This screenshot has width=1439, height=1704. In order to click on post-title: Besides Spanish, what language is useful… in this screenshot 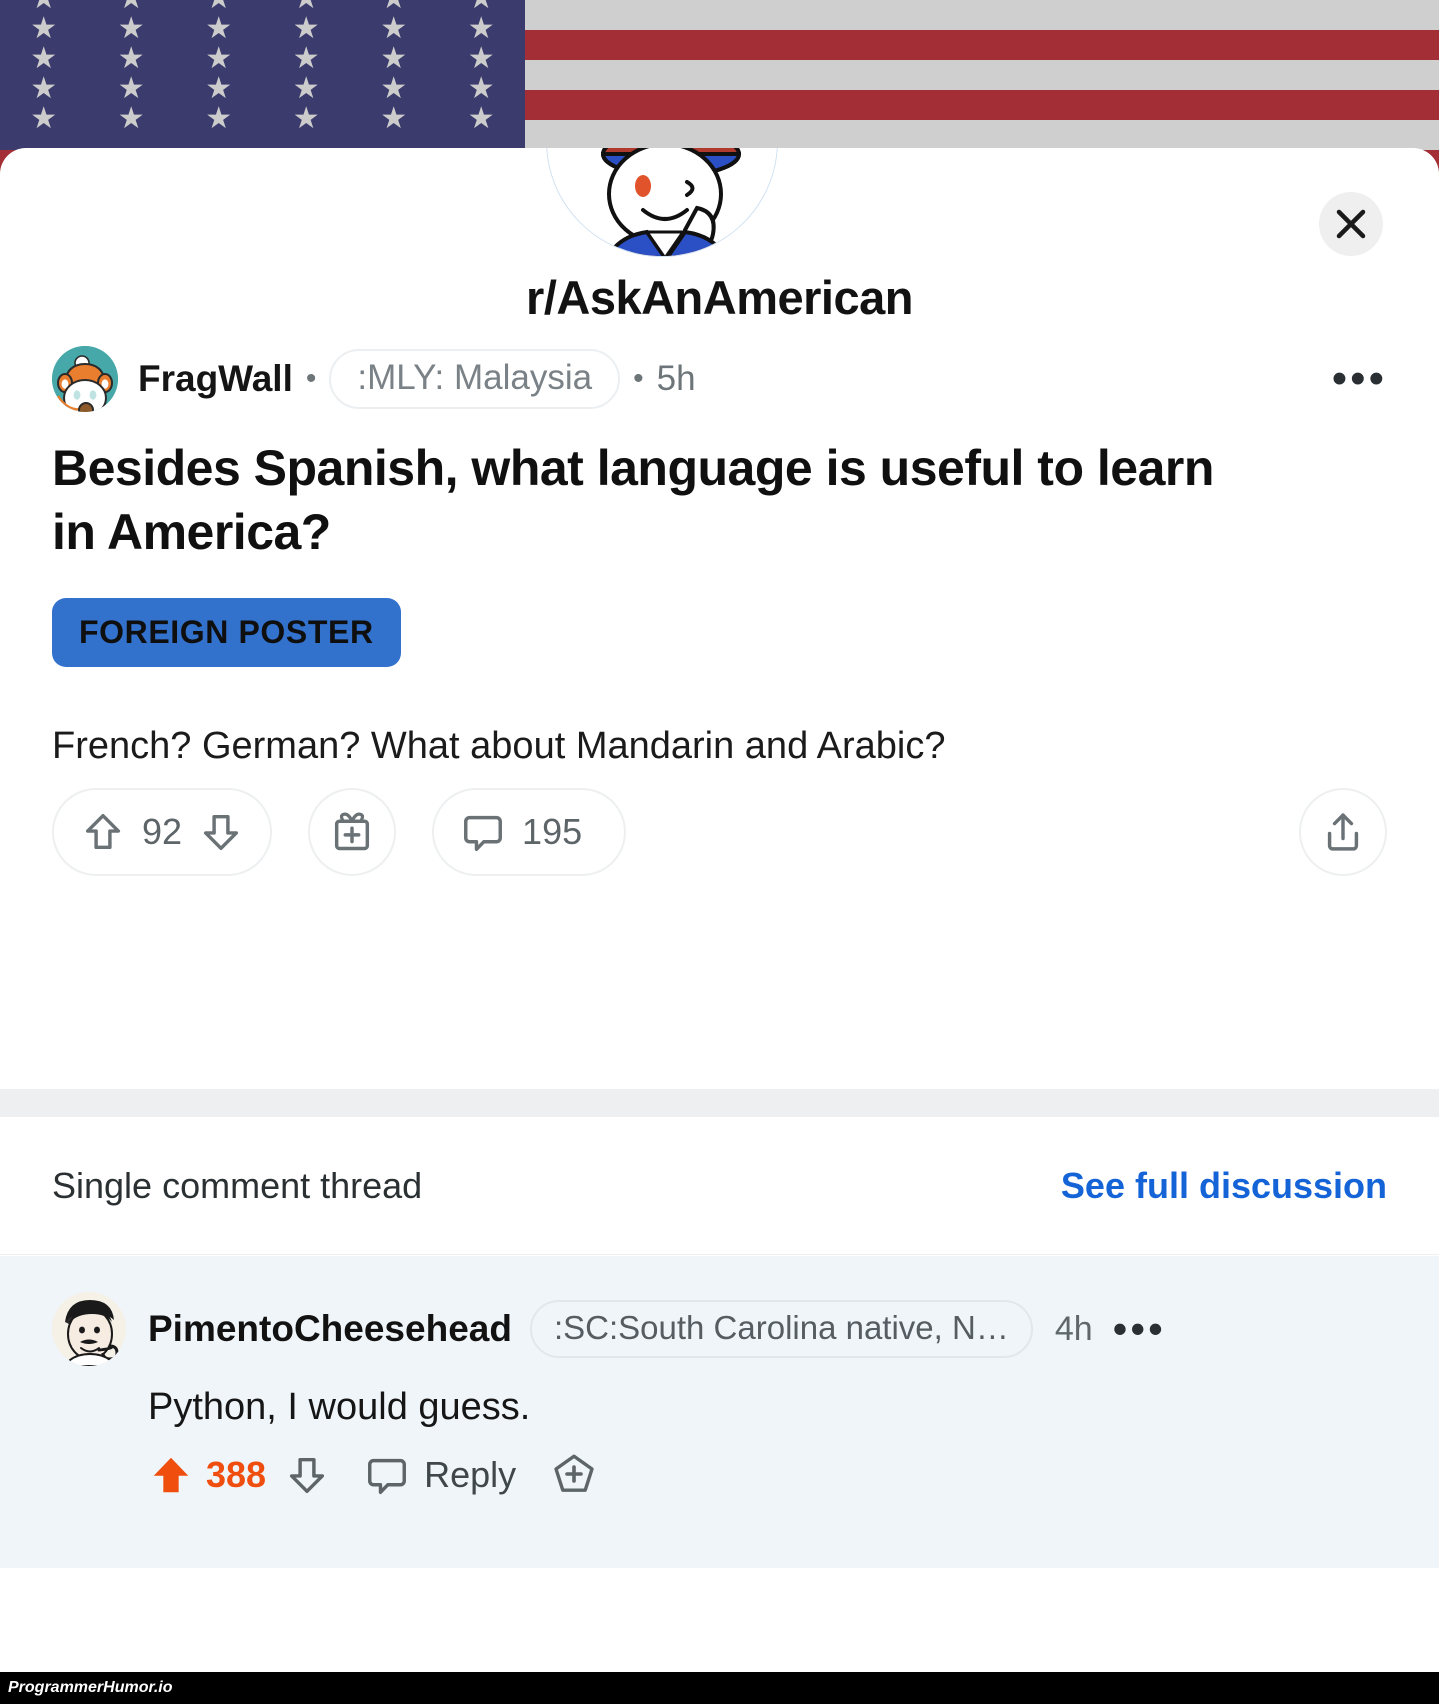, I will do `click(633, 500)`.